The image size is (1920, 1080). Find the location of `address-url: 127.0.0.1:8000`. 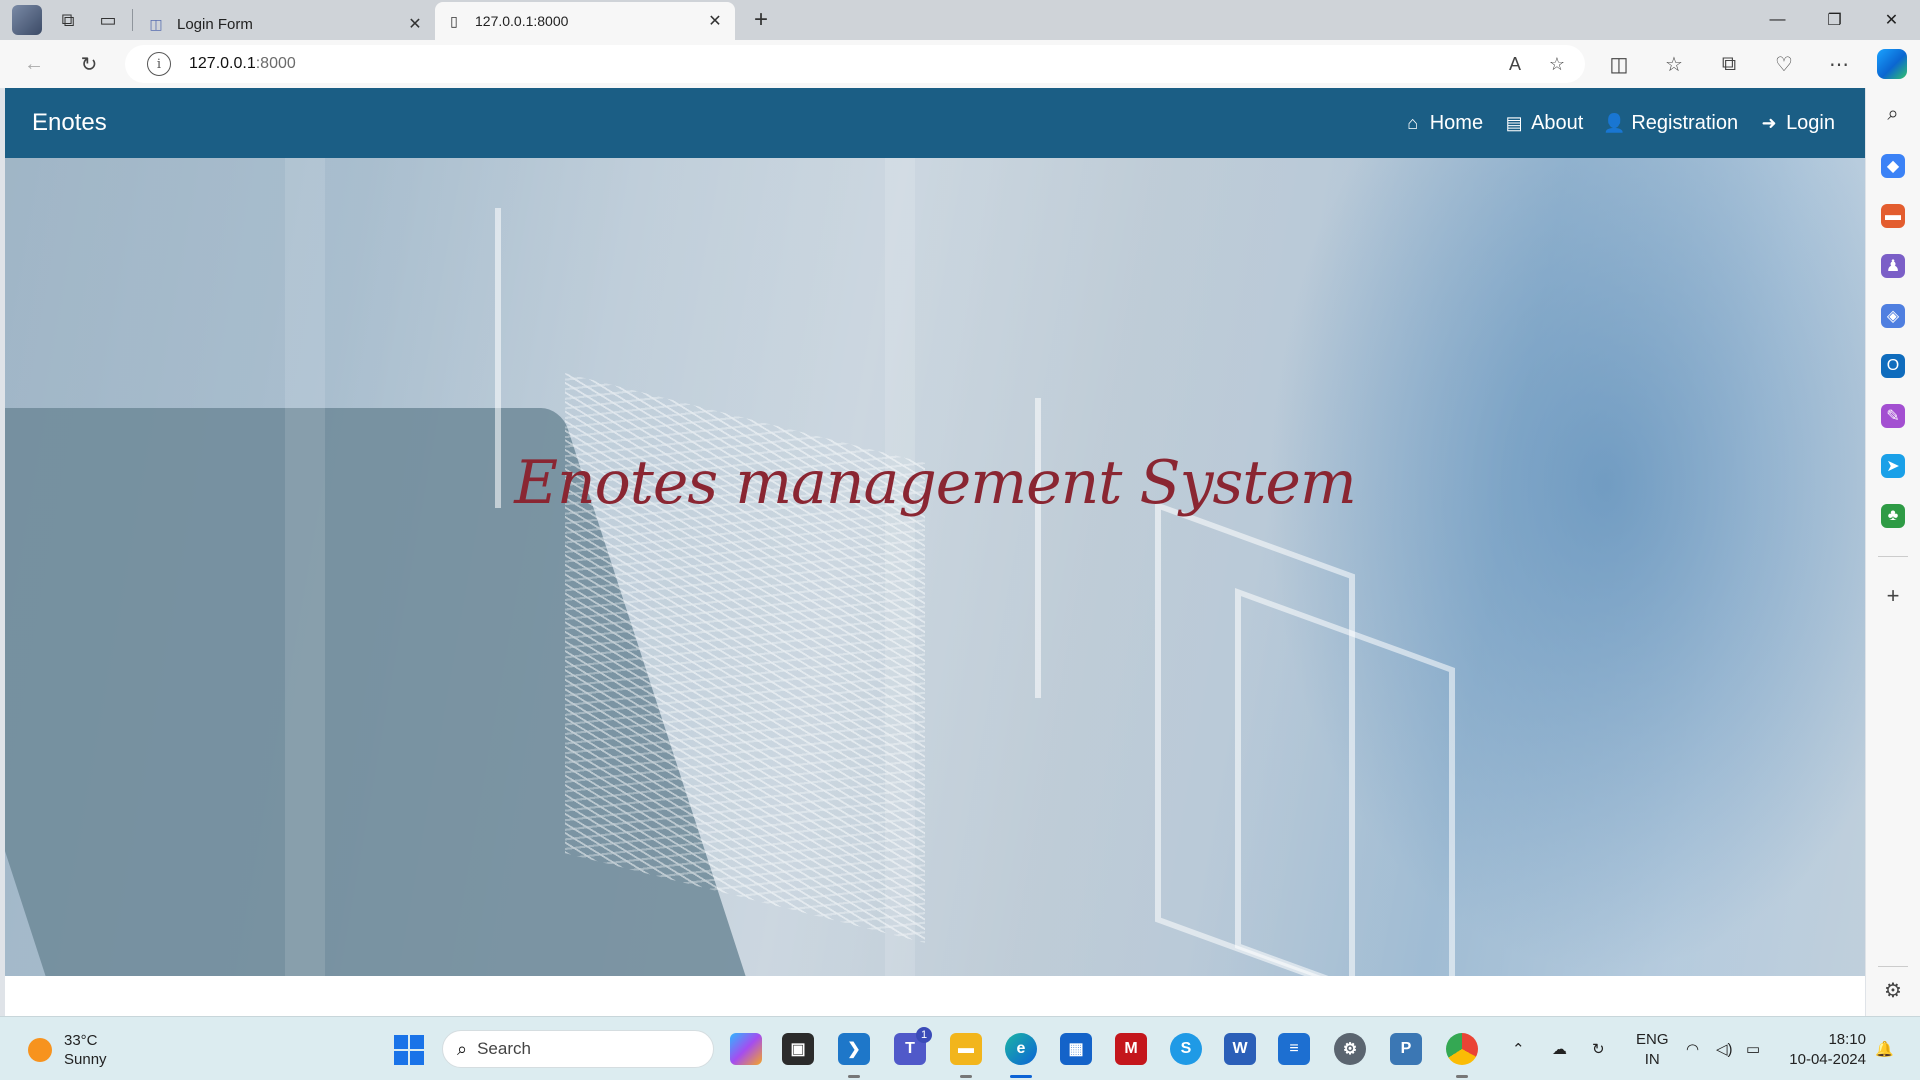

address-url: 127.0.0.1:8000 is located at coordinates (242, 64).